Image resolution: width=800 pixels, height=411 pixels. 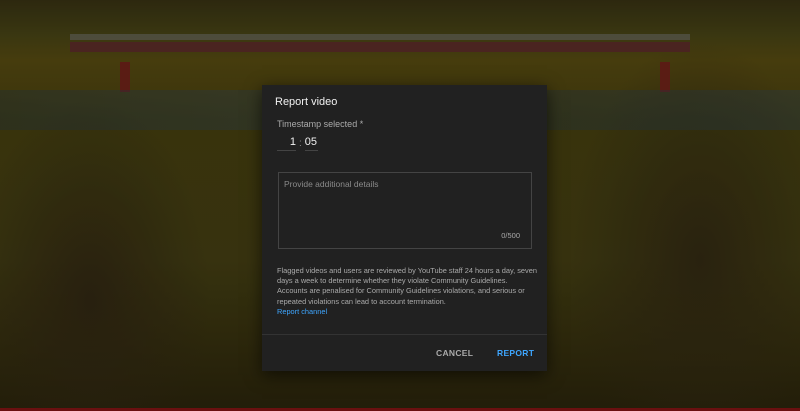 I want to click on details-field: 0/500, so click(x=405, y=210).